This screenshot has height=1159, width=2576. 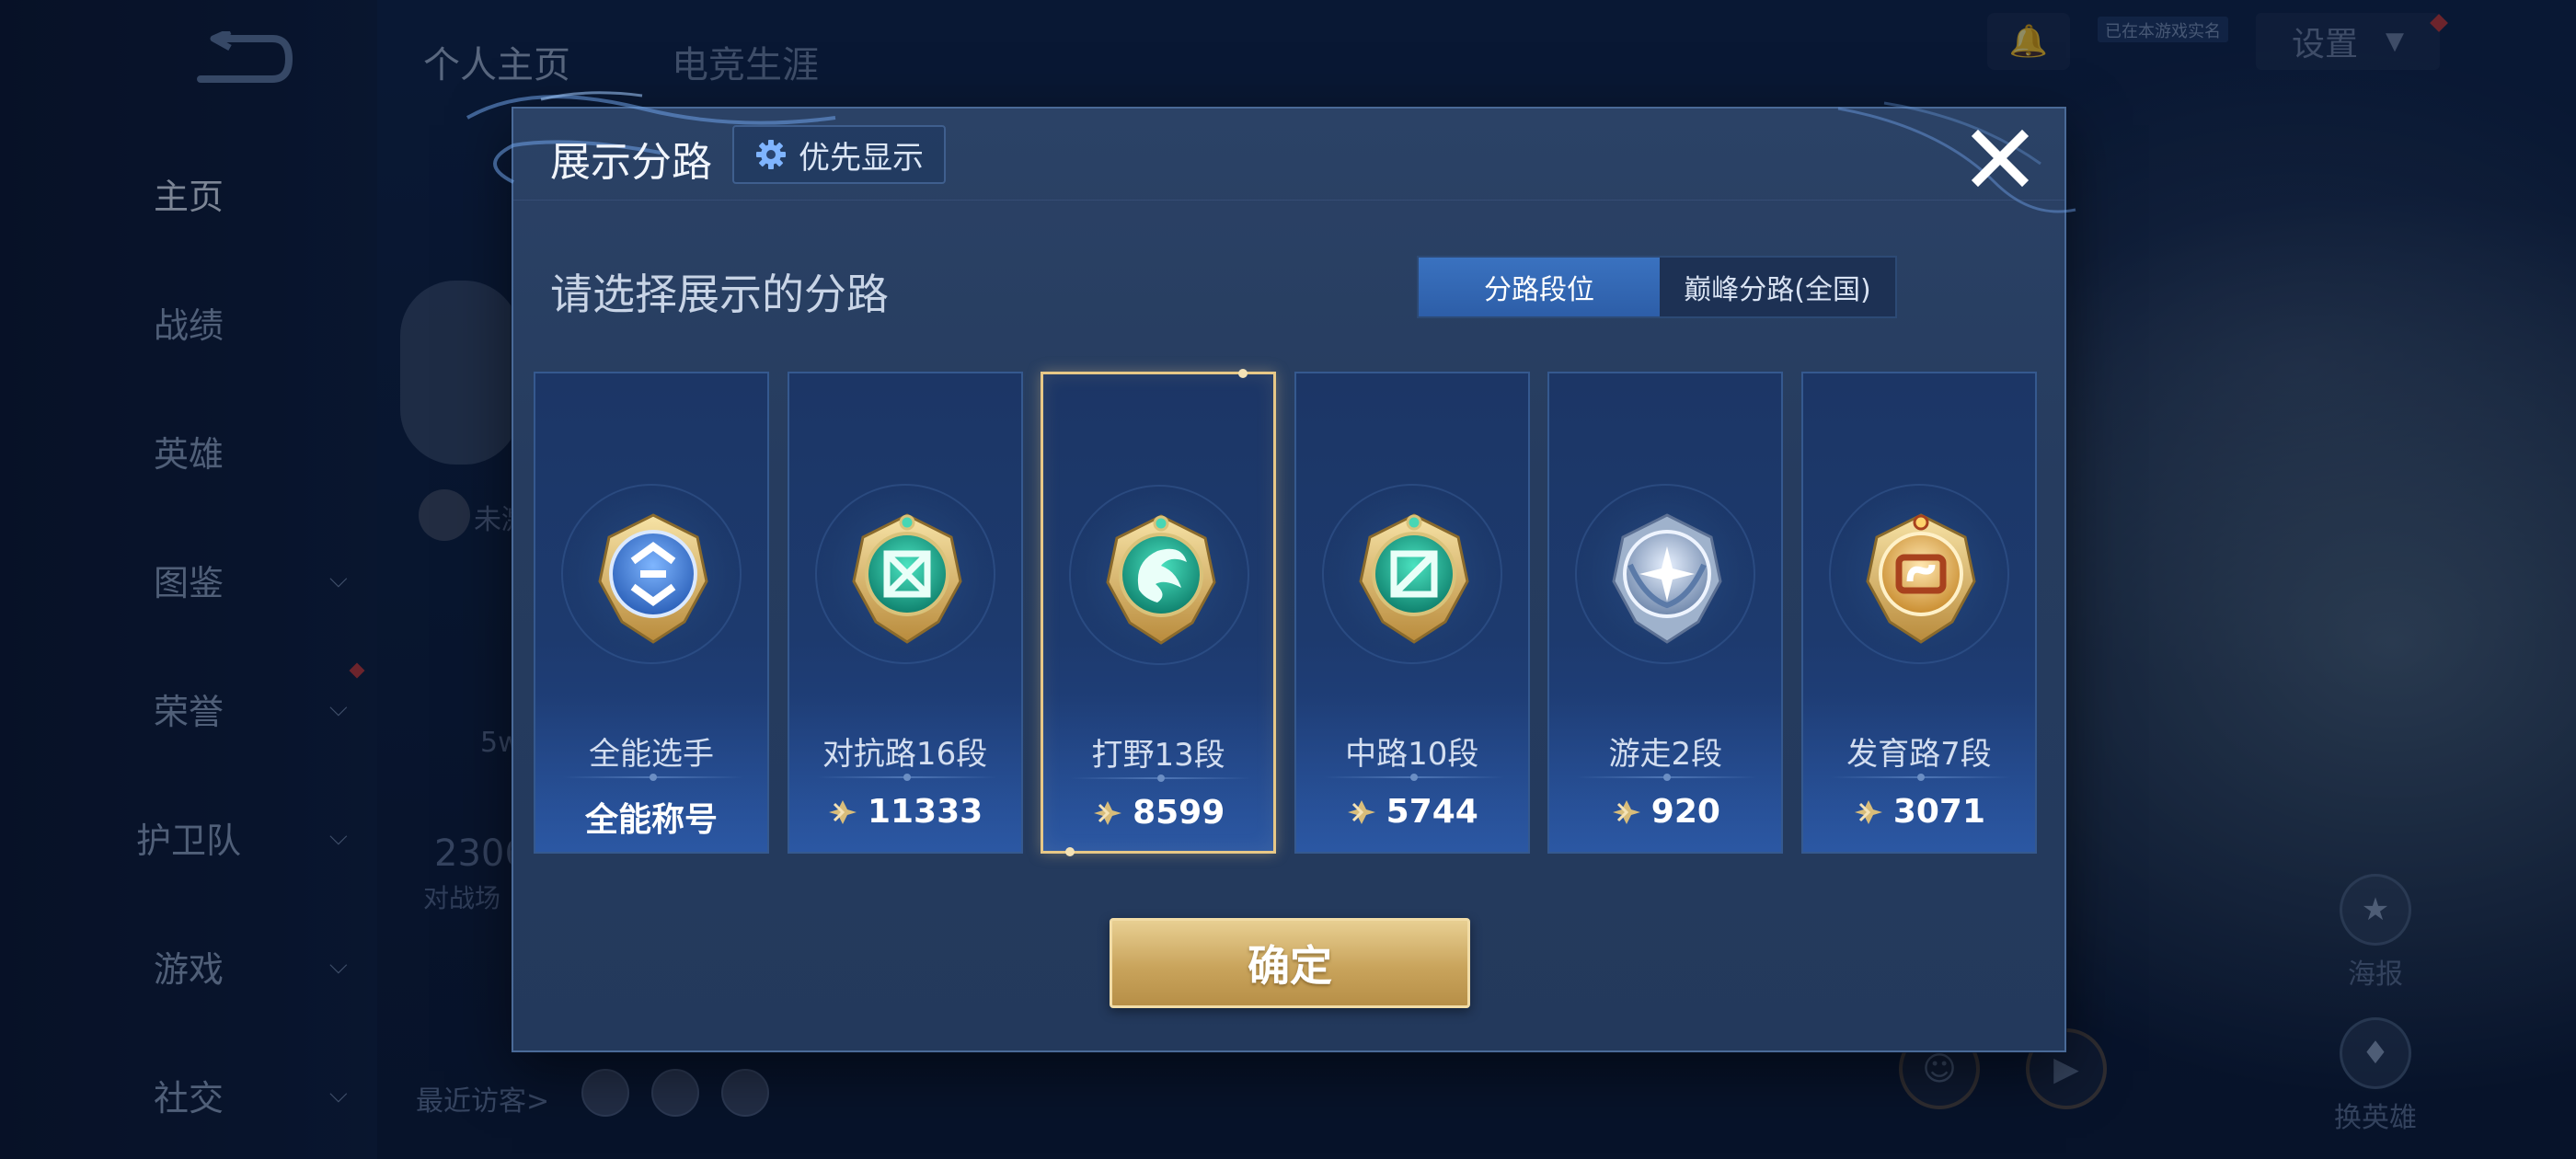 What do you see at coordinates (719, 294) in the screenshot?
I see `dialog-subtitle: 请选择展示的分路` at bounding box center [719, 294].